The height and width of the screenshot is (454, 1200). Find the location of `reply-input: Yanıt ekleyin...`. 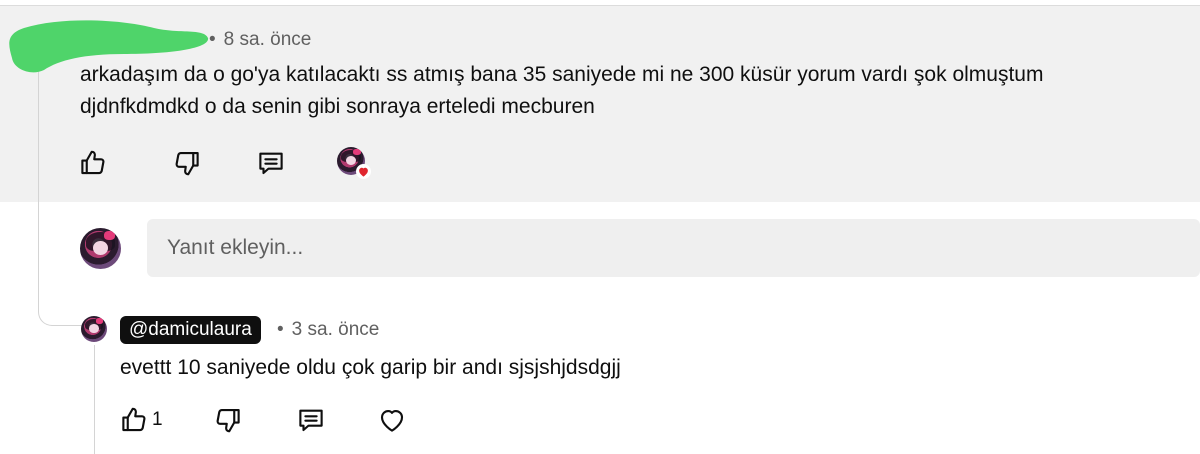

reply-input: Yanıt ekleyin... is located at coordinates (673, 248).